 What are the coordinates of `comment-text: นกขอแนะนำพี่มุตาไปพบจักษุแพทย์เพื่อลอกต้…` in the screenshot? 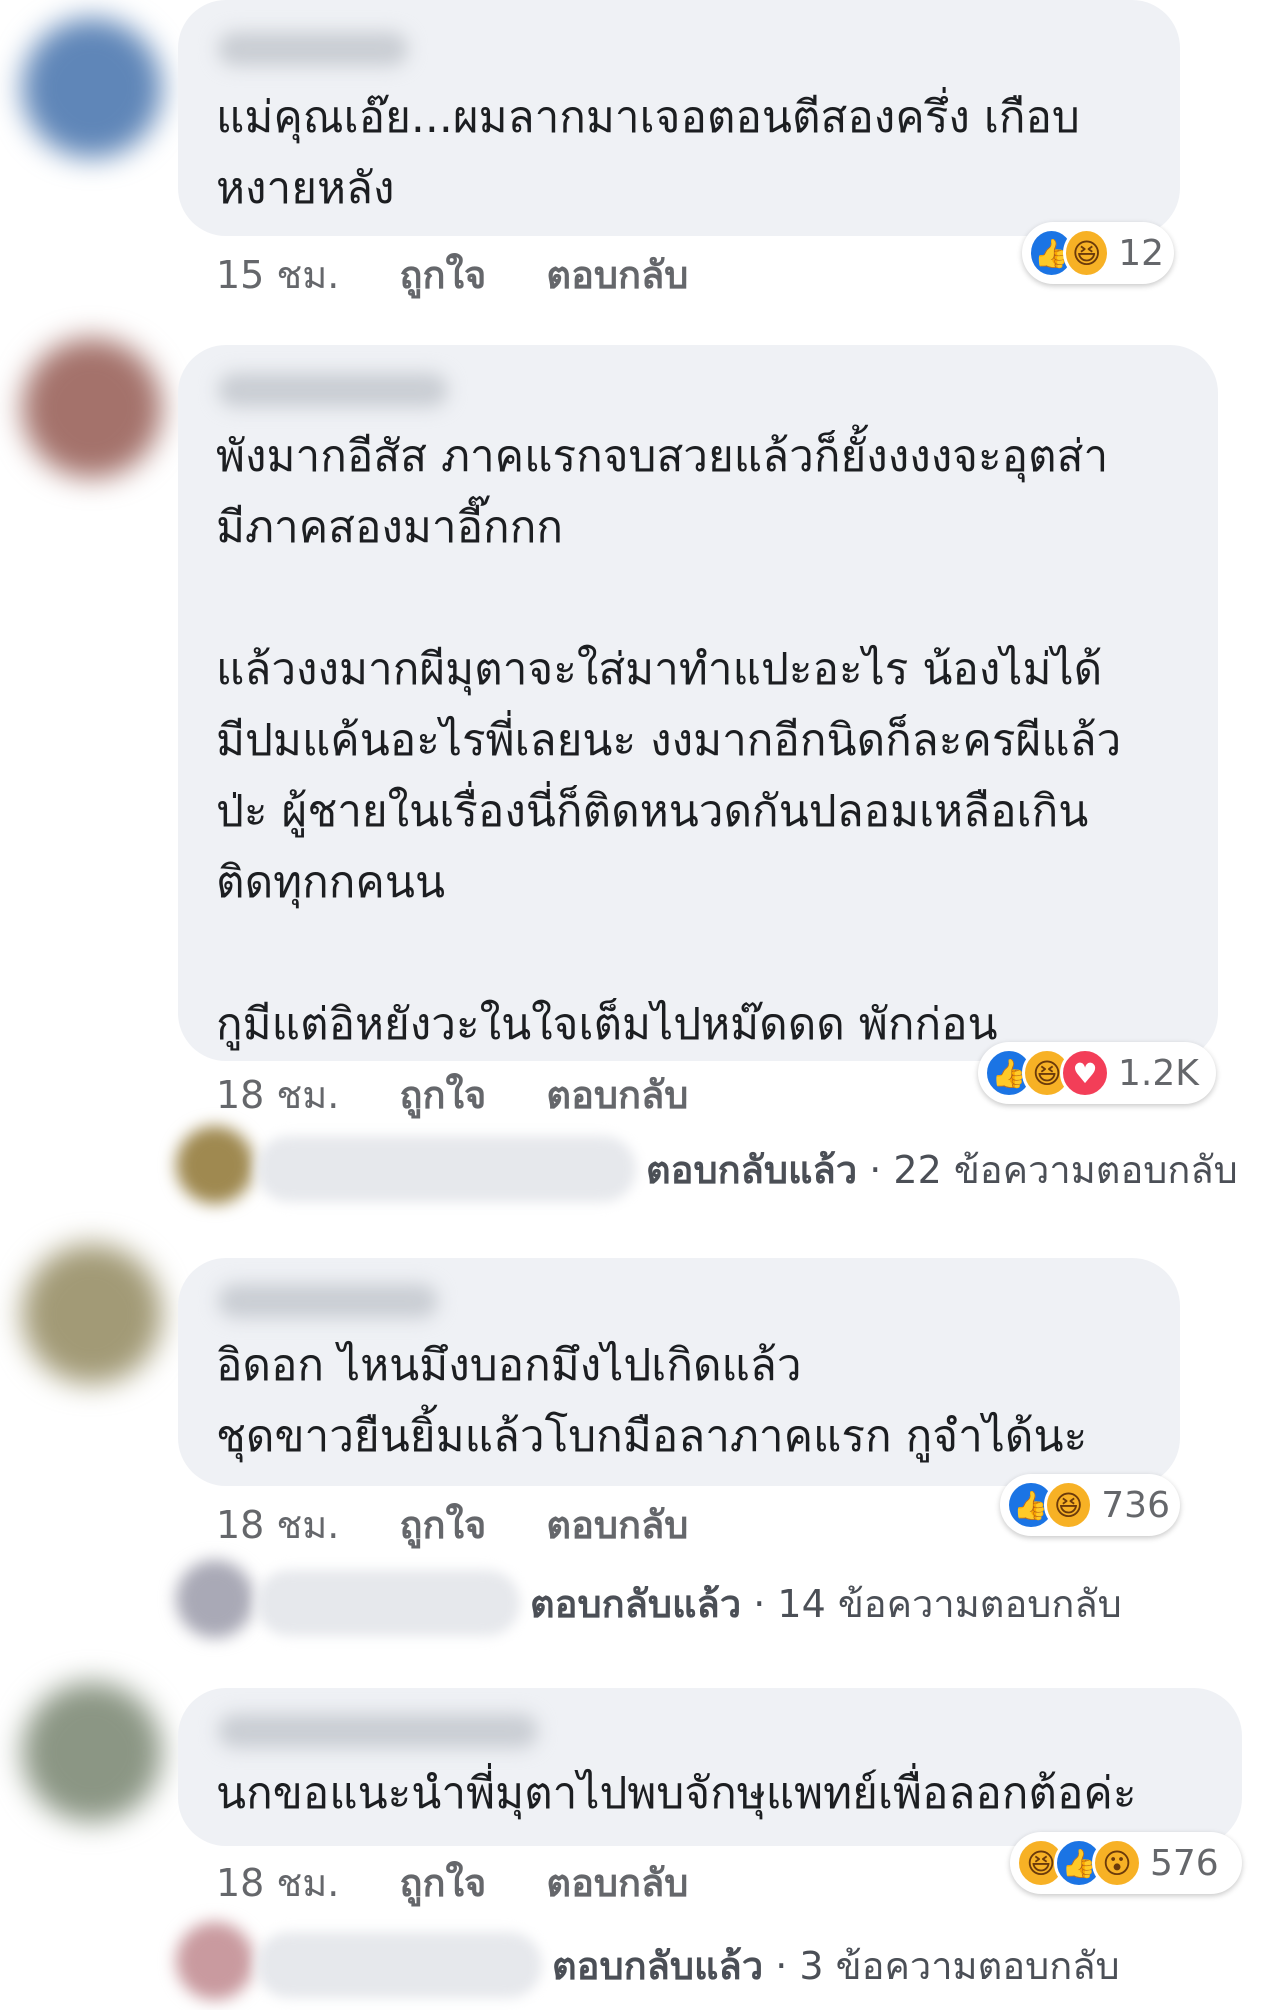 It's located at (676, 1793).